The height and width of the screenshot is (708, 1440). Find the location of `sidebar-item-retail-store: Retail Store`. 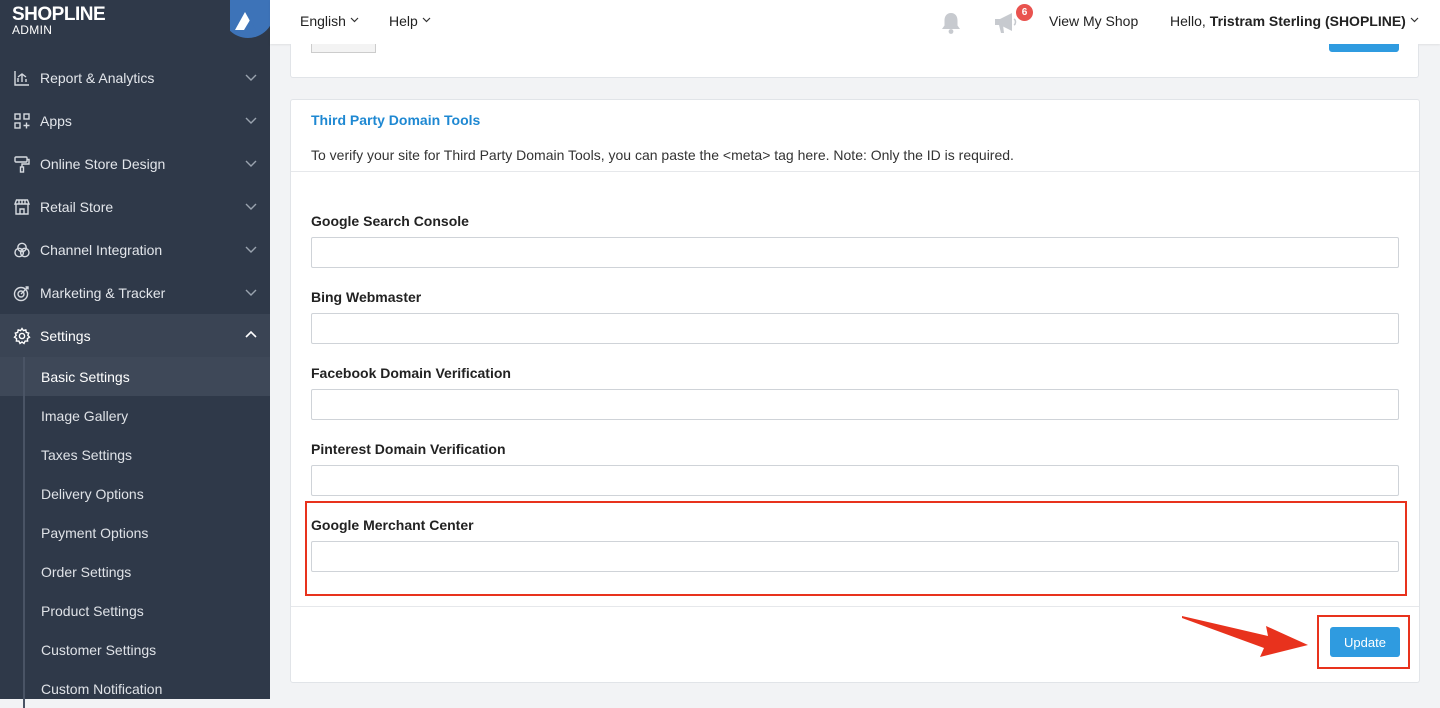

sidebar-item-retail-store: Retail Store is located at coordinates (135, 206).